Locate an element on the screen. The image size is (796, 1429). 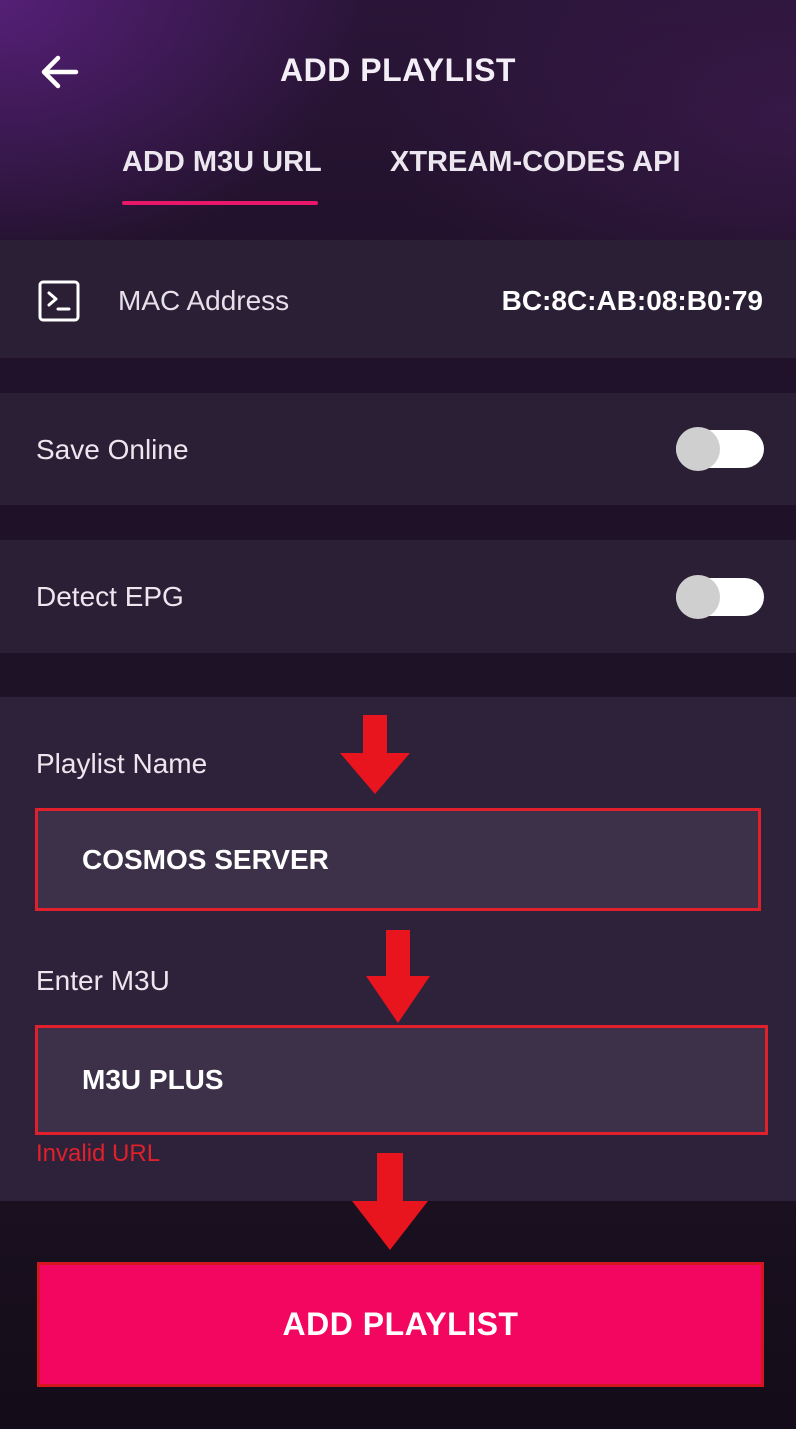
tab-add-m3u-url: ADD M3U URL is located at coordinates (222, 162).